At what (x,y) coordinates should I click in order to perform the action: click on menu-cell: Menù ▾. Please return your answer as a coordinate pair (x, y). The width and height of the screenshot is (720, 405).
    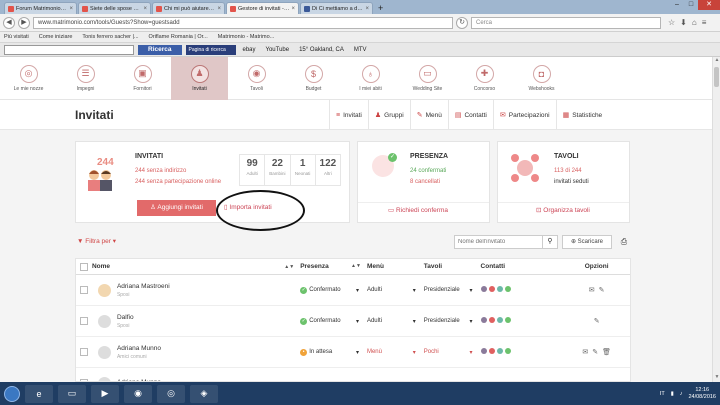
    Looking at the image, I should click on (395, 352).